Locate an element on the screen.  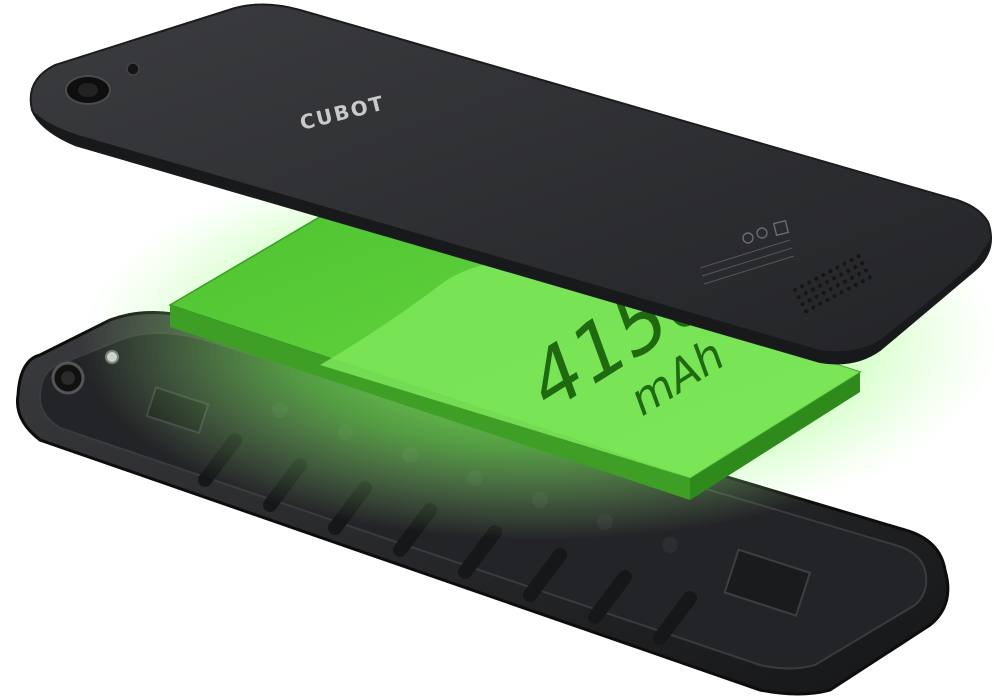
flash-icon is located at coordinates (133, 69).